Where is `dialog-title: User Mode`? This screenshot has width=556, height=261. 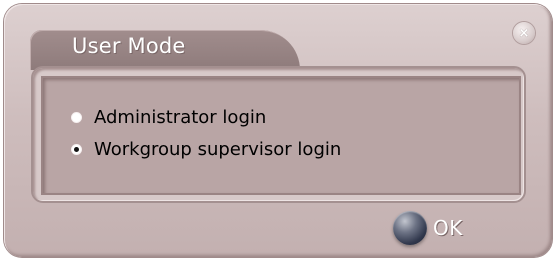 dialog-title: User Mode is located at coordinates (129, 46).